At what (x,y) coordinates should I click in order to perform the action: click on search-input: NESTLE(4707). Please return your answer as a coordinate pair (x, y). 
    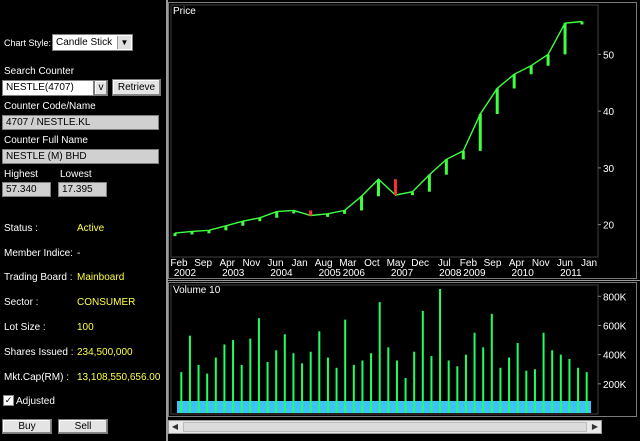
    Looking at the image, I should click on (48, 88).